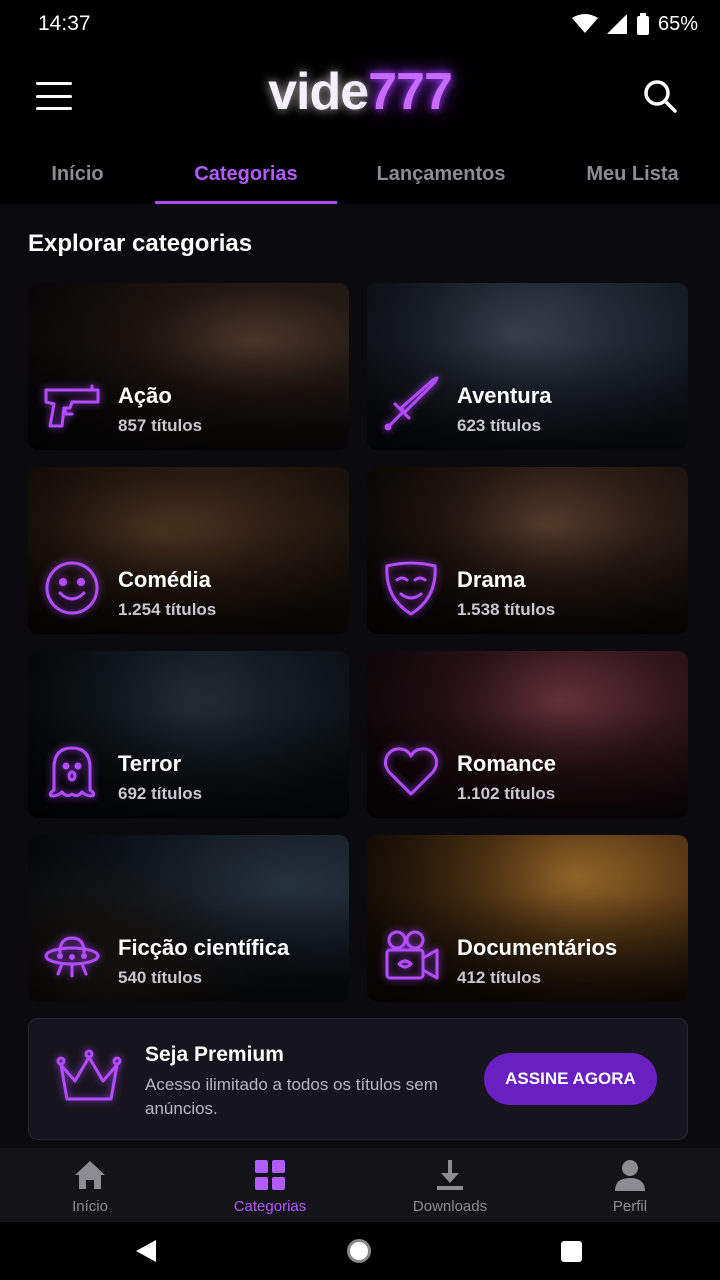 Image resolution: width=720 pixels, height=1280 pixels. I want to click on nav-item-categorias: Categorias, so click(270, 1185).